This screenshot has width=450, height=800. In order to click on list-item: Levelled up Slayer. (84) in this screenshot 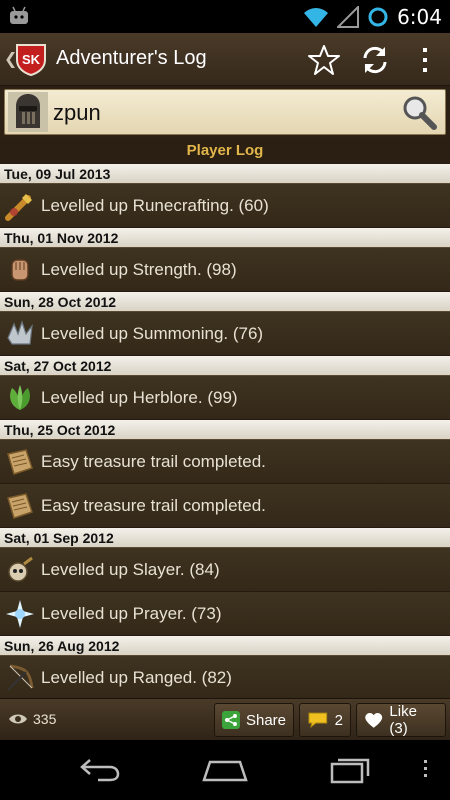, I will do `click(225, 570)`.